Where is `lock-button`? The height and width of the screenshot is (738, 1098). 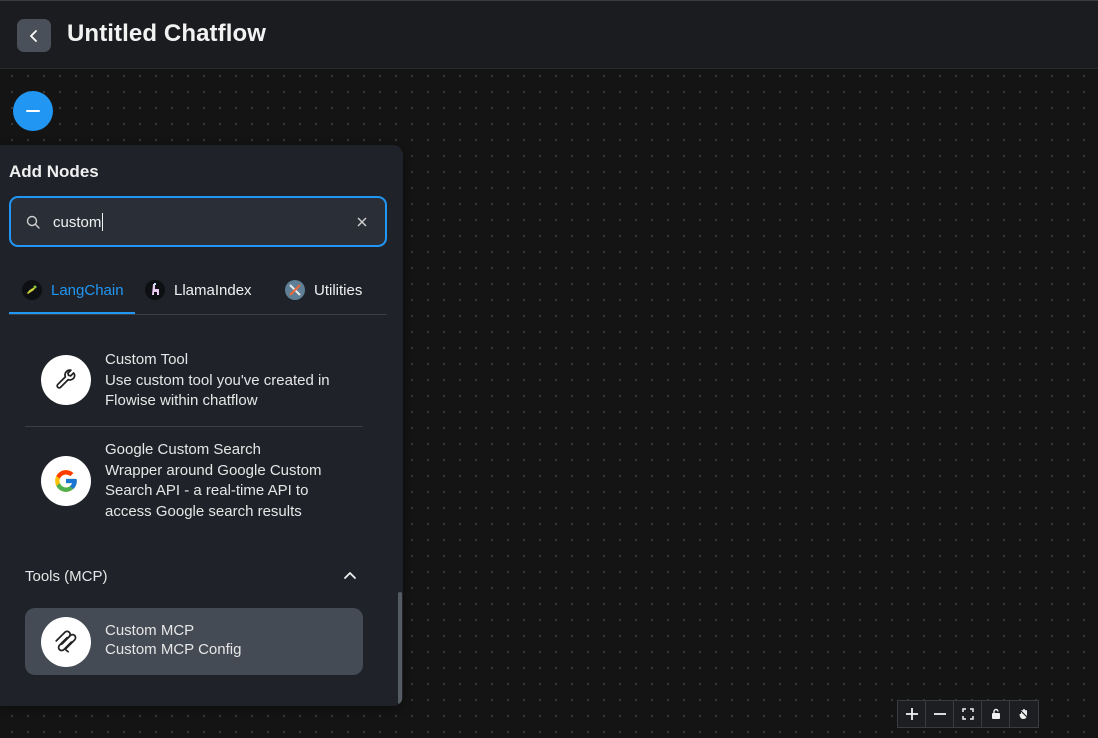
lock-button is located at coordinates (996, 714).